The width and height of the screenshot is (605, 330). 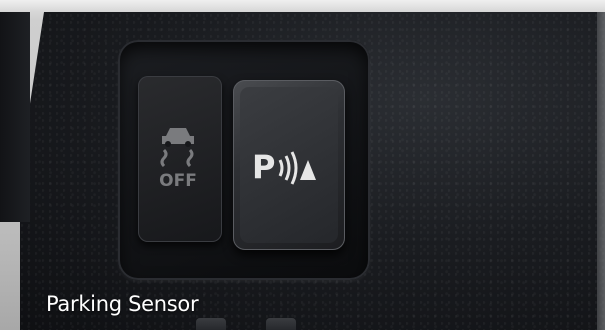 I want to click on background-strip, so click(x=302, y=6).